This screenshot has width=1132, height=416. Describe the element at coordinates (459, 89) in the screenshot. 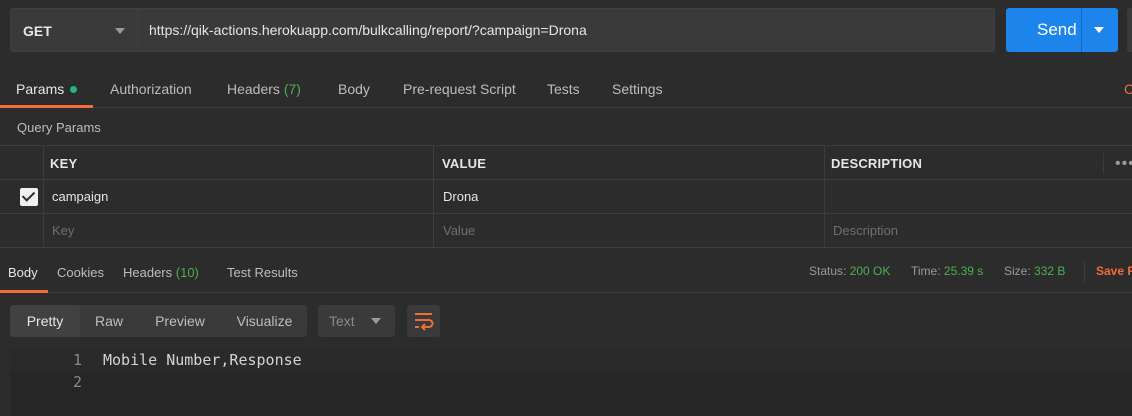

I see `tab-prerequest-script: Pre-request Script` at that location.